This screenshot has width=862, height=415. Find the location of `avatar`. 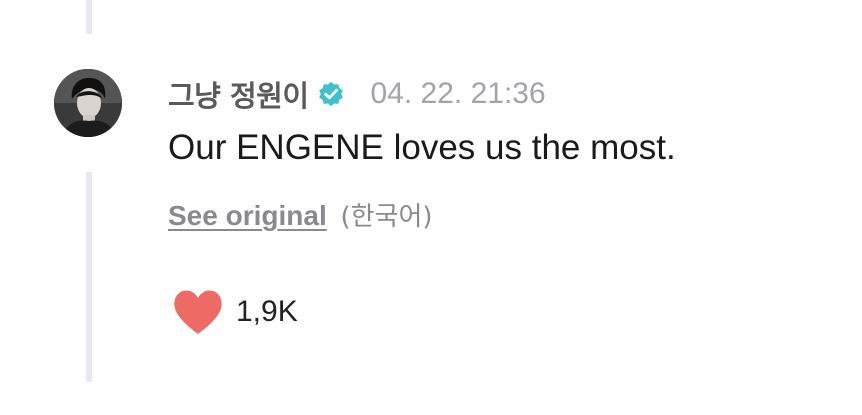

avatar is located at coordinates (88, 103).